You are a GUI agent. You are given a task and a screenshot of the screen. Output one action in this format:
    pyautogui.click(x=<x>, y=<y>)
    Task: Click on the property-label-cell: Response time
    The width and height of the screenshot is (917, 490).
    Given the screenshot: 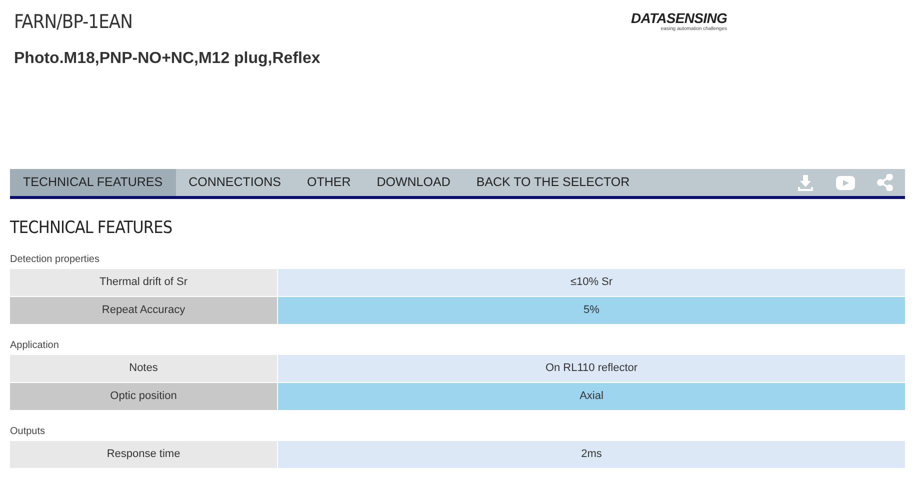 What is the action you would take?
    pyautogui.click(x=144, y=454)
    